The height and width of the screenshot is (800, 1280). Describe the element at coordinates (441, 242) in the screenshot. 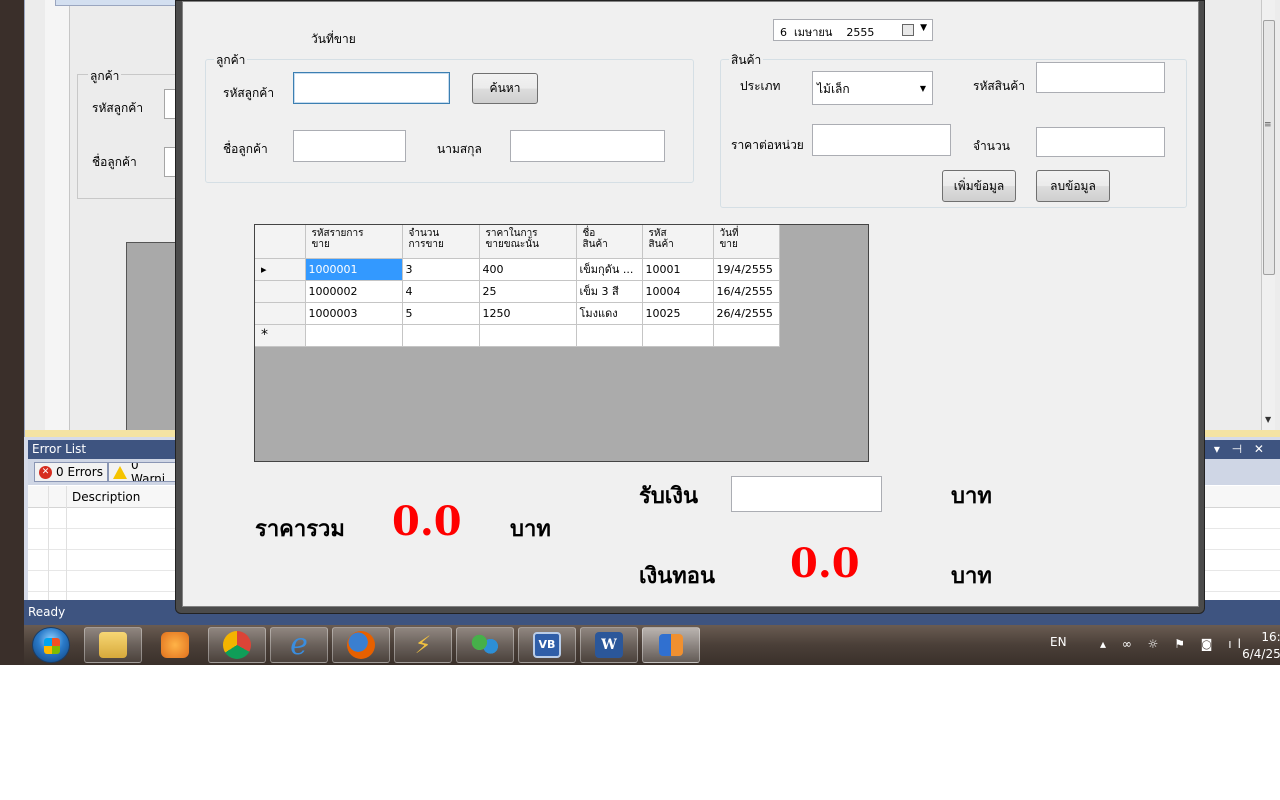

I see `column-header-quantity: จำนวน การขาย` at that location.